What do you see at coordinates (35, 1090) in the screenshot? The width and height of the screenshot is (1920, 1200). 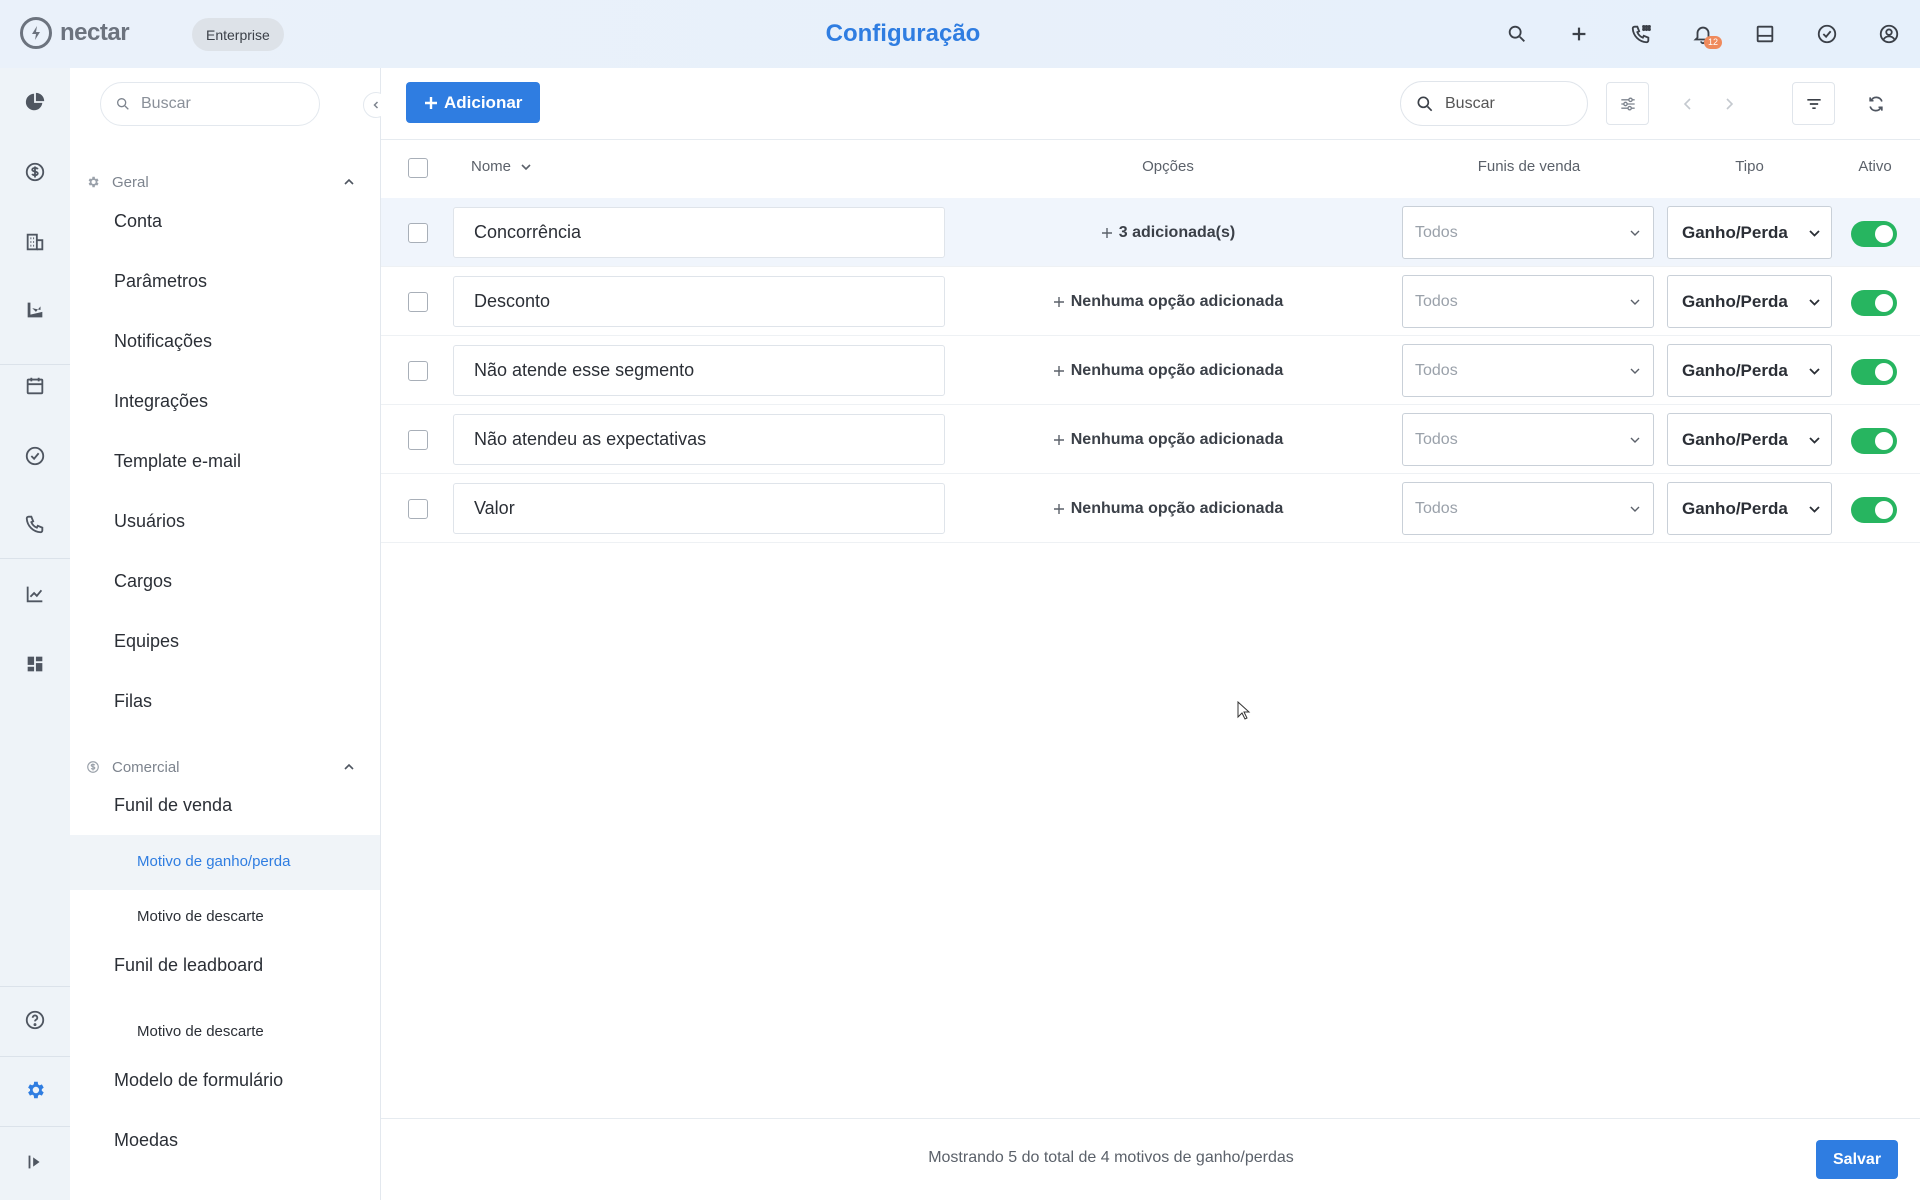 I see `rail-settings` at bounding box center [35, 1090].